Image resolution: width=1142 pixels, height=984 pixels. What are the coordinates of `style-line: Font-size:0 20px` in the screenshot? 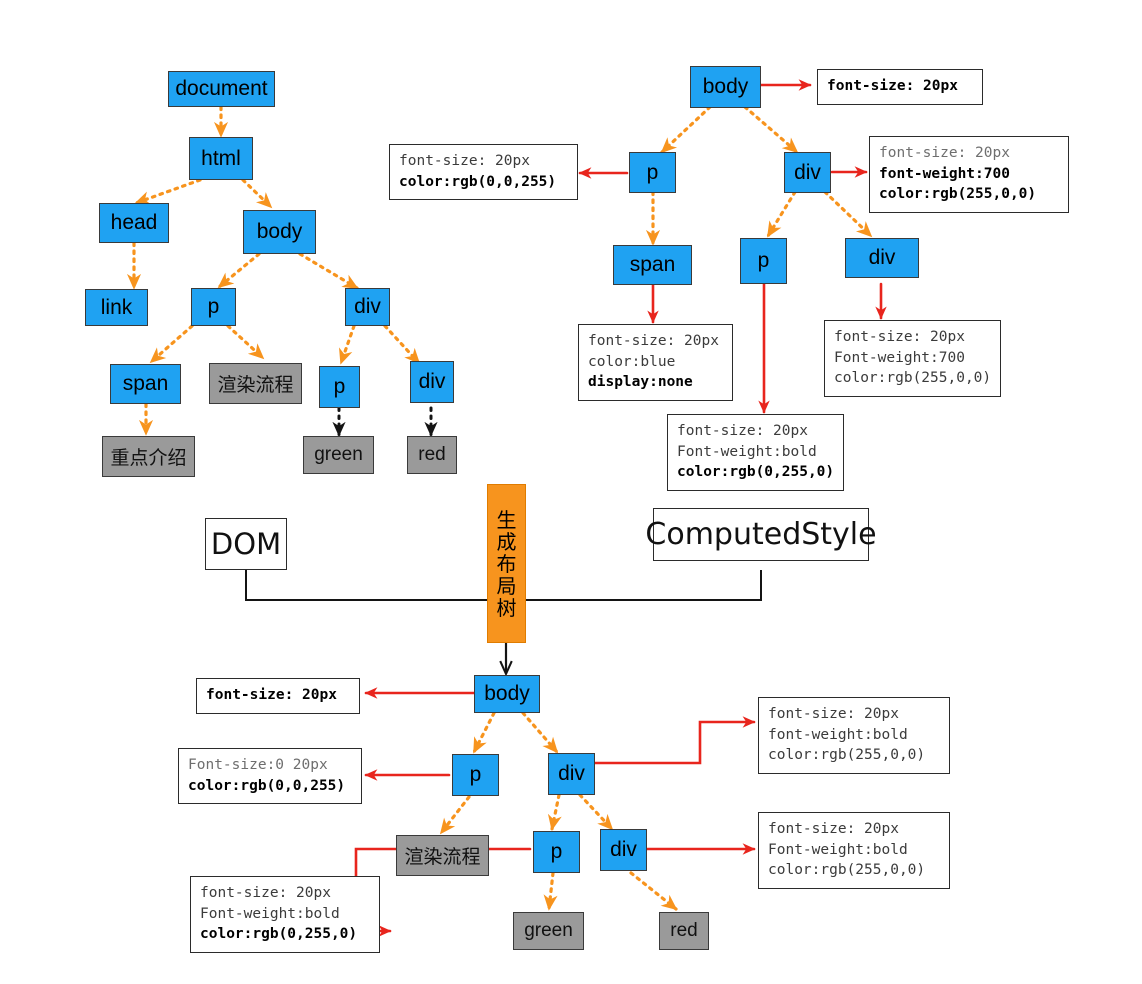 It's located at (258, 765).